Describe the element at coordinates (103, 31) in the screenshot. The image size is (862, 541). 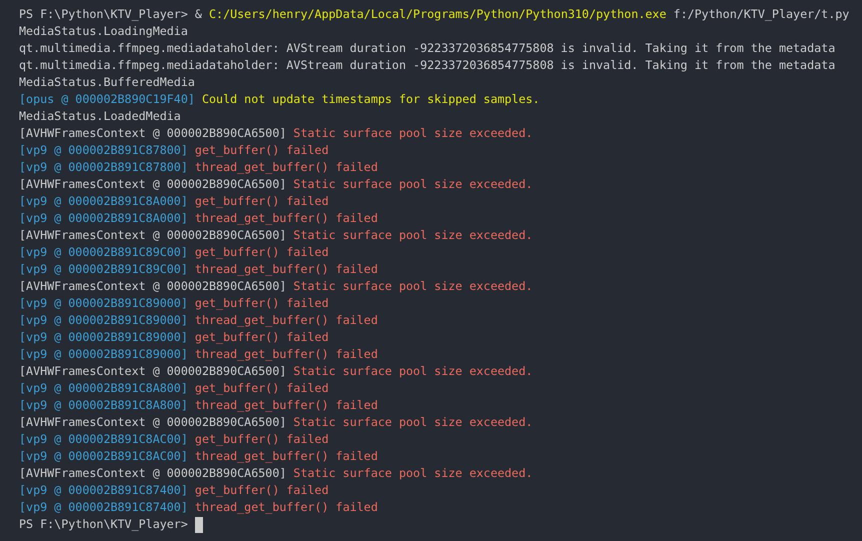
I see `output-text: MediaStatus.LoadingMedia` at that location.